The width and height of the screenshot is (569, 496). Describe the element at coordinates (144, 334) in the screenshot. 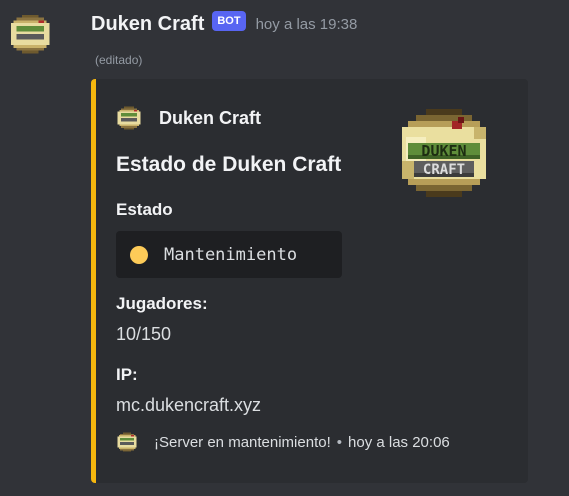

I see `field-jugadores-value: 10/150` at that location.